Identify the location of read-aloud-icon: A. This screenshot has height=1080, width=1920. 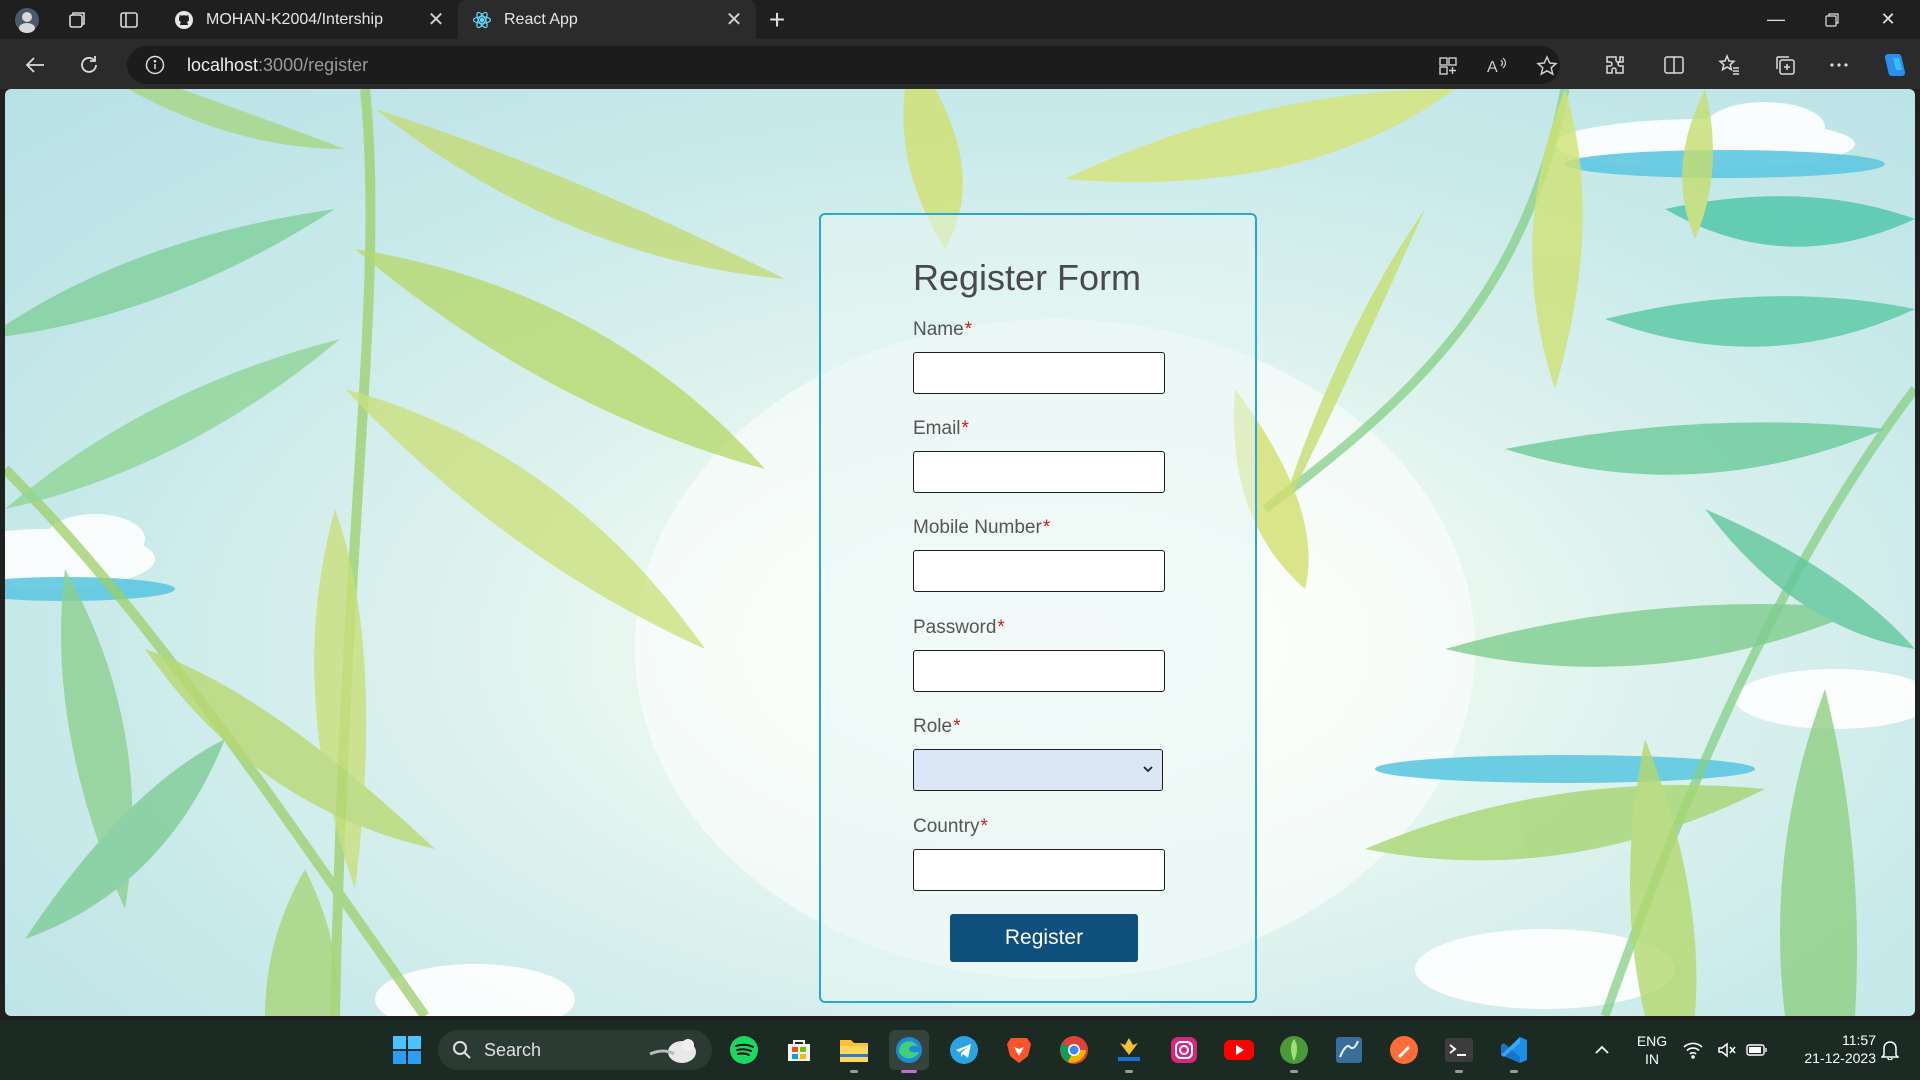
(1497, 66).